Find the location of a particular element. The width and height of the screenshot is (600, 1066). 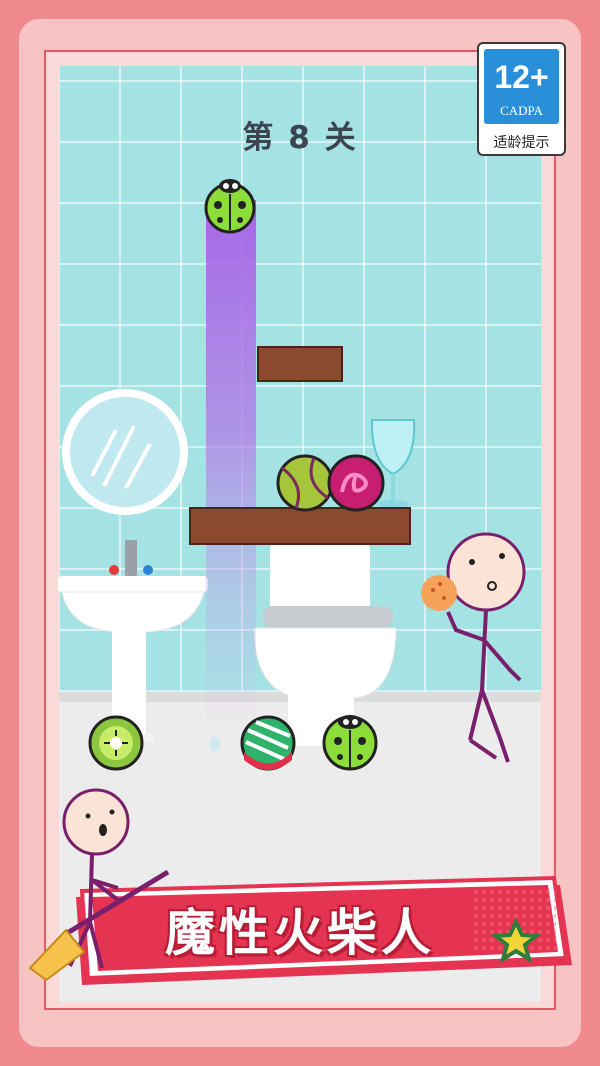

tennis-ball-icon is located at coordinates (305, 483).